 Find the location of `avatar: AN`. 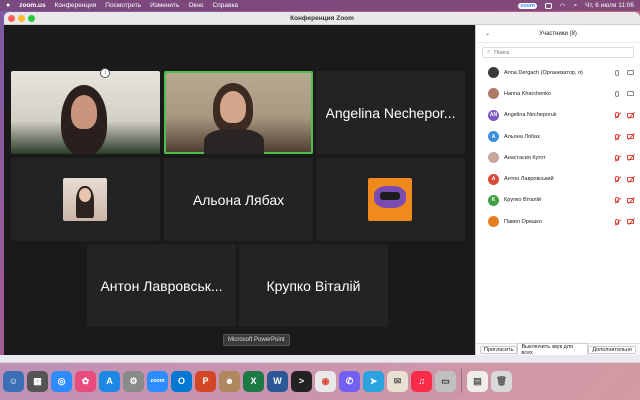

avatar: AN is located at coordinates (493, 115).